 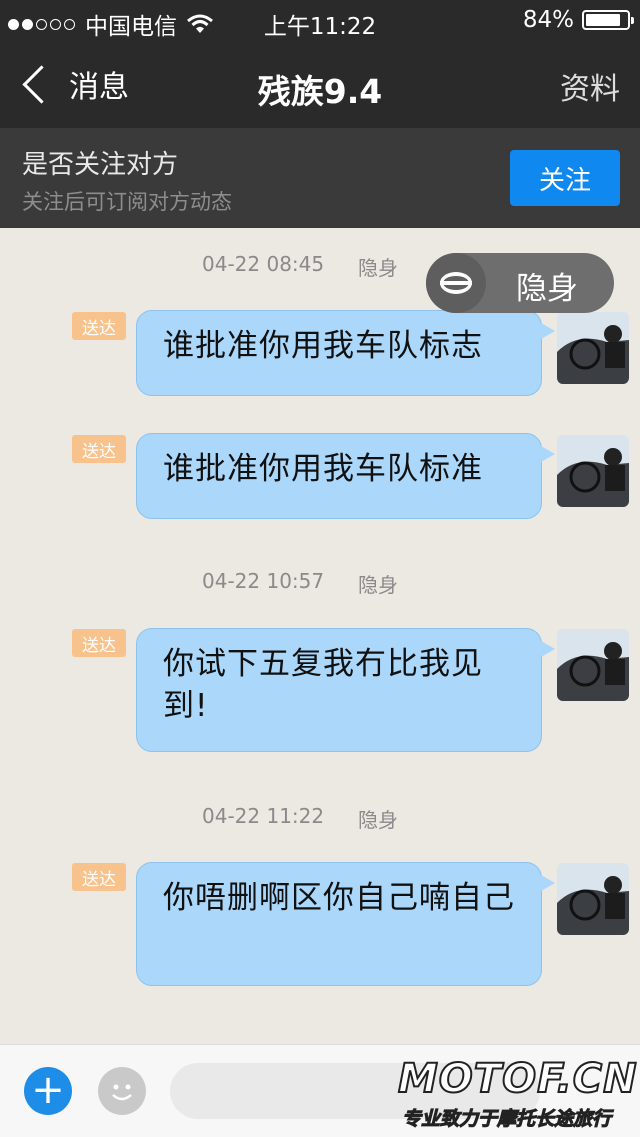 I want to click on watermark: MOTOF.CN 专业致力于摩托长途旅行, so click(x=518, y=1095).